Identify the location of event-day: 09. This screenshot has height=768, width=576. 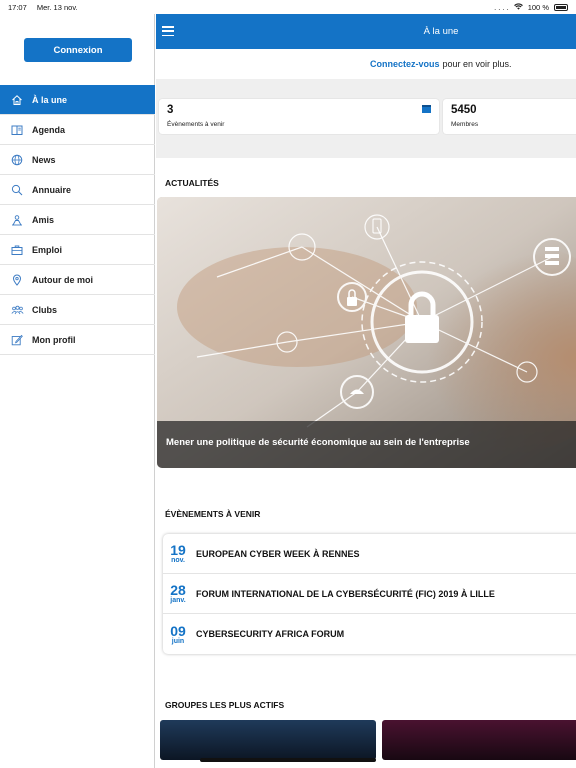
(178, 630).